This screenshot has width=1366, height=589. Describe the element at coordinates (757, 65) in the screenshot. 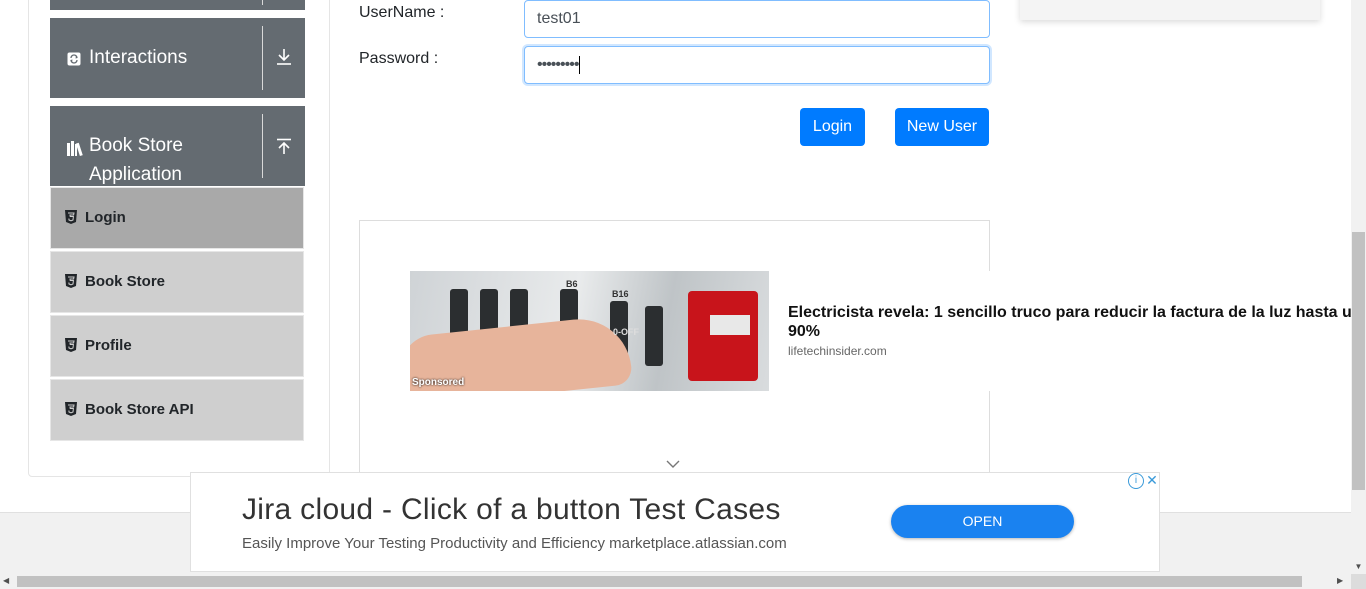

I see `password-input: •••••••••` at that location.